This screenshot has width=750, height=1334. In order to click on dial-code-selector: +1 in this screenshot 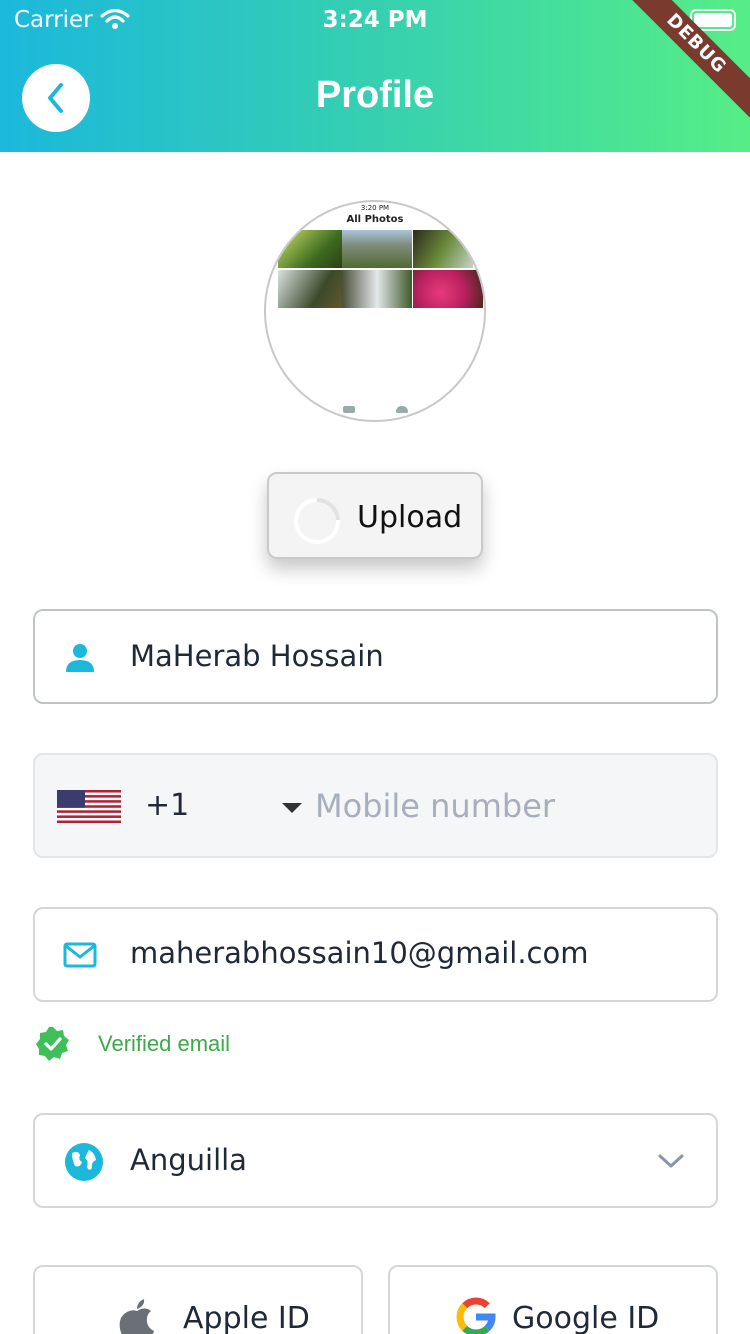, I will do `click(167, 805)`.